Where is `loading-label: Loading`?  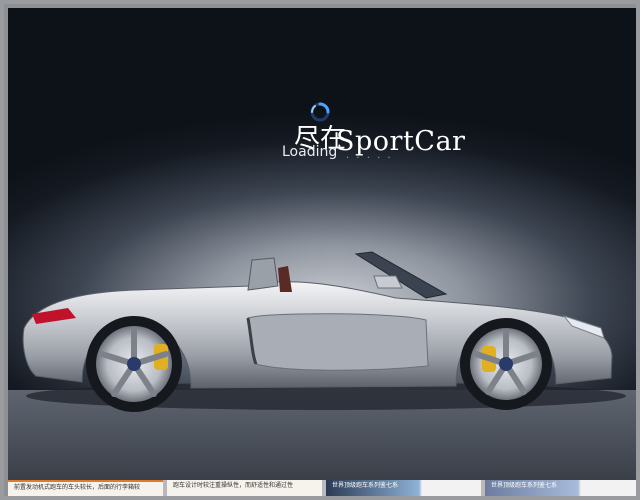
loading-label: Loading is located at coordinates (310, 152).